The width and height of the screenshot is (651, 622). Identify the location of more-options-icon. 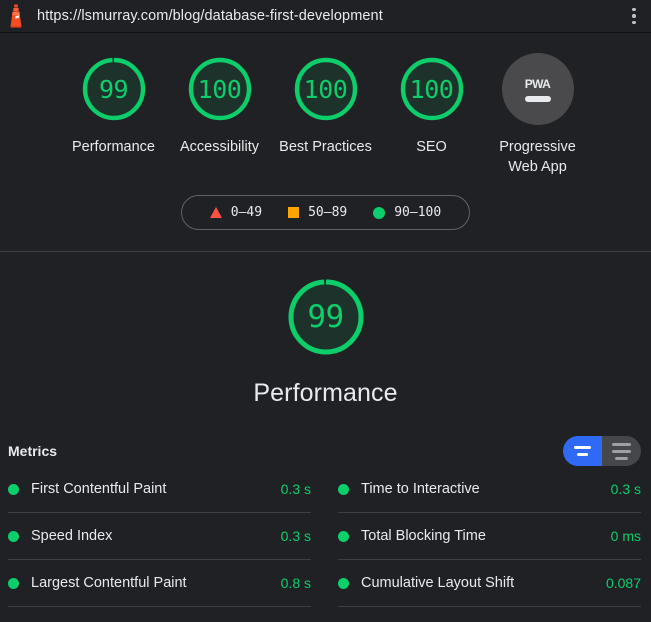
(634, 16).